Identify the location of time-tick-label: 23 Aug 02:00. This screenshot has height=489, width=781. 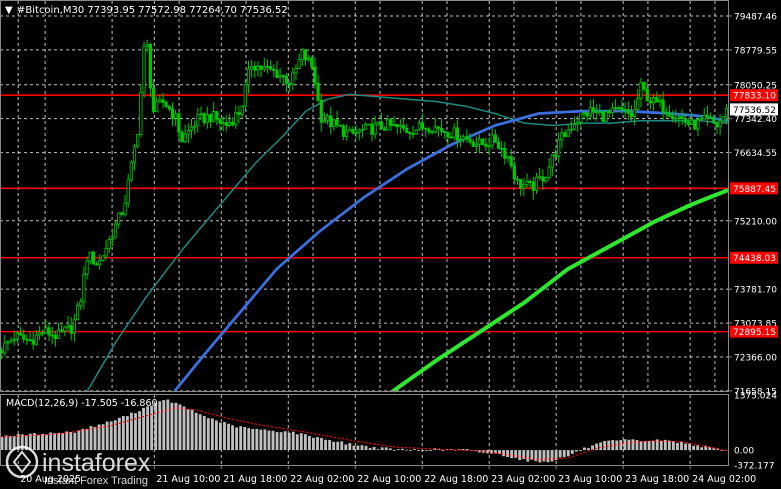
(523, 479).